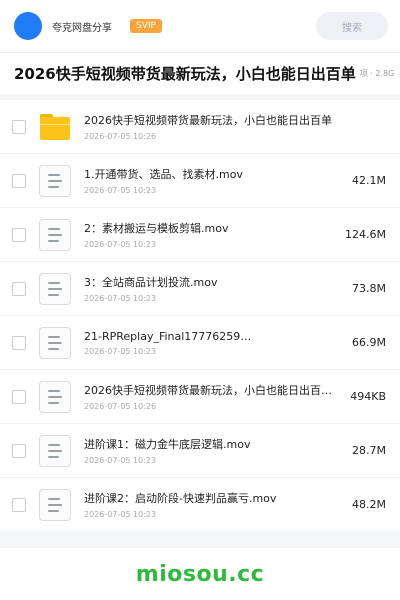  I want to click on share-name: 夸克网盘分享, so click(82, 28).